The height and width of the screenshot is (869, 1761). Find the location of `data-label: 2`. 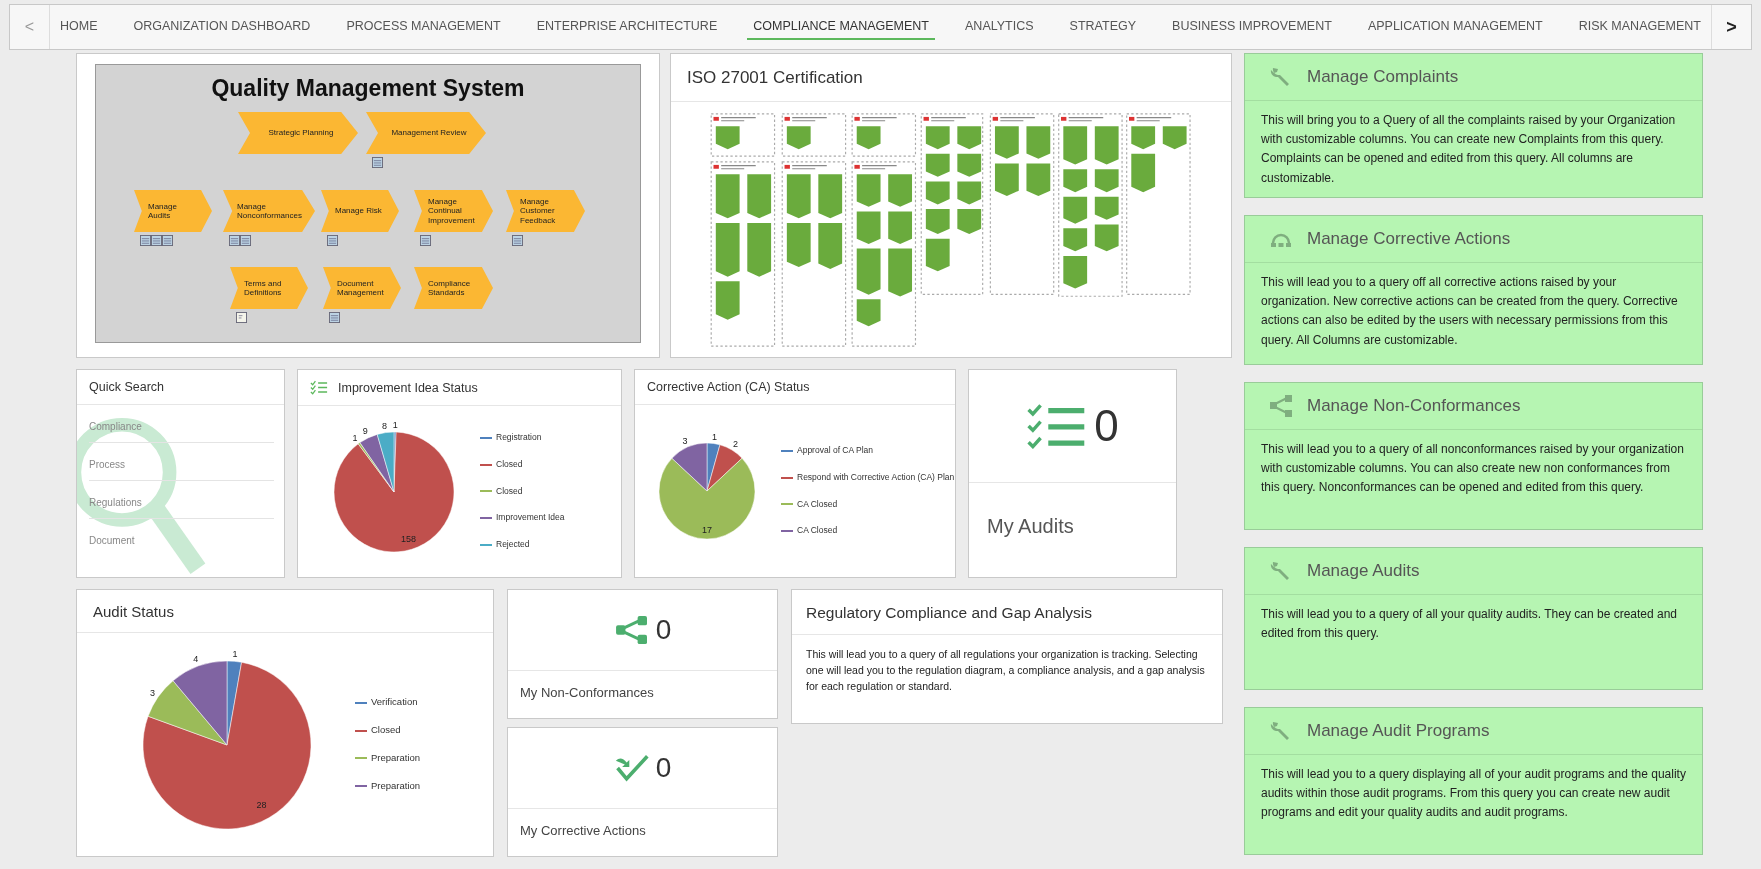

data-label: 2 is located at coordinates (736, 444).